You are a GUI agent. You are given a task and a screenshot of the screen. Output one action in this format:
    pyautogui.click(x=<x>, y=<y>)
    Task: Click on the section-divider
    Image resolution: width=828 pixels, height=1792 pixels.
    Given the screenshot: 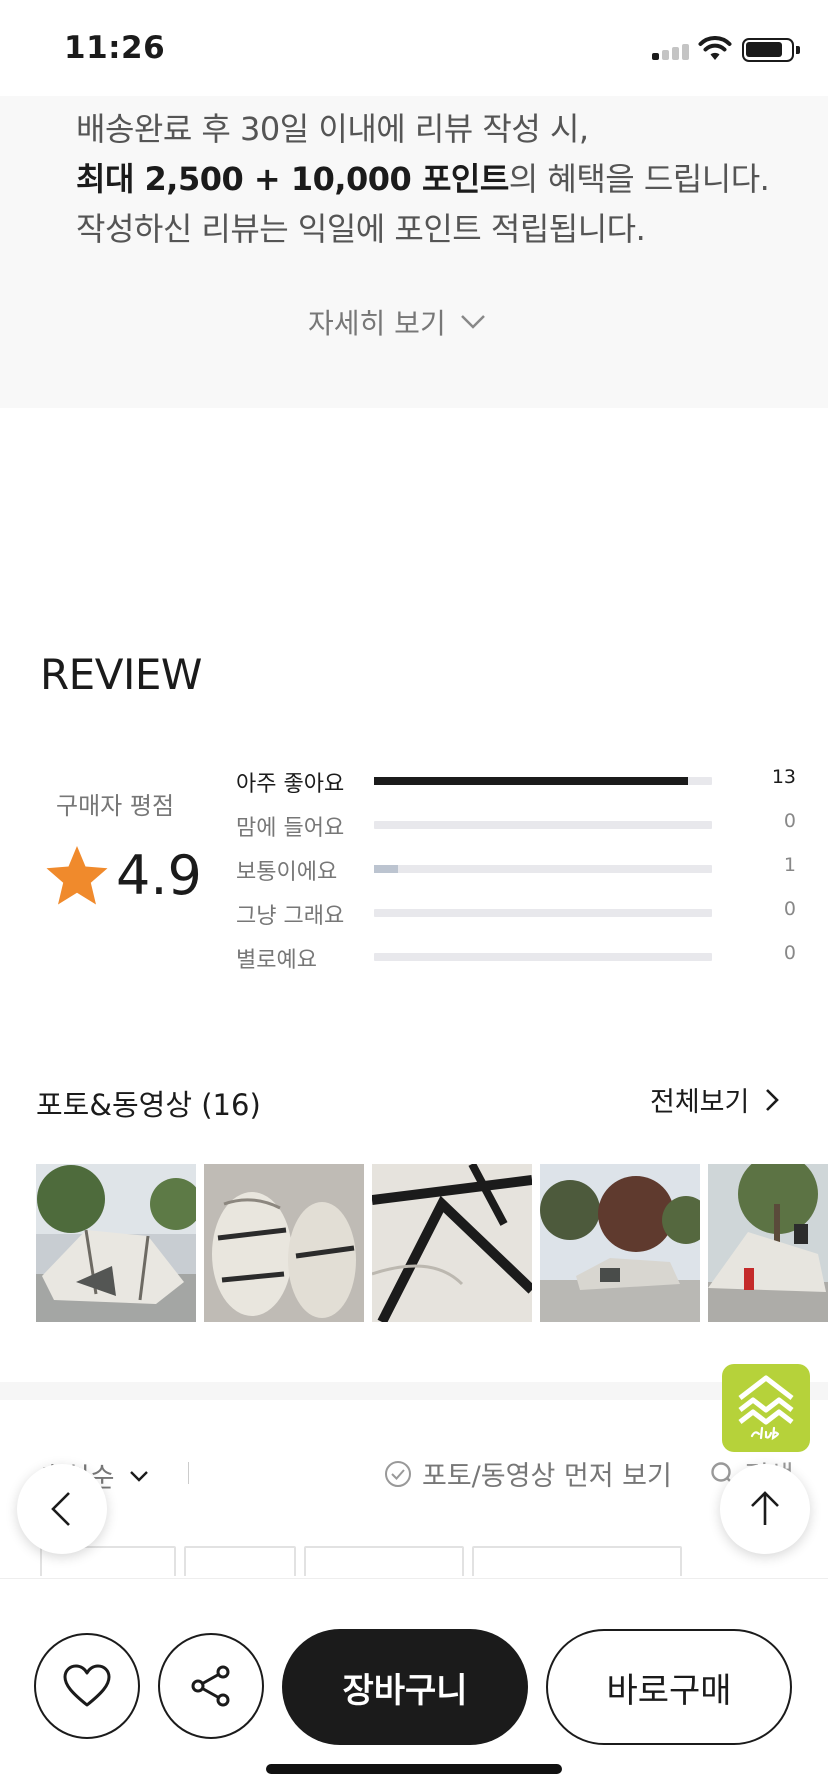 What is the action you would take?
    pyautogui.click(x=414, y=1391)
    